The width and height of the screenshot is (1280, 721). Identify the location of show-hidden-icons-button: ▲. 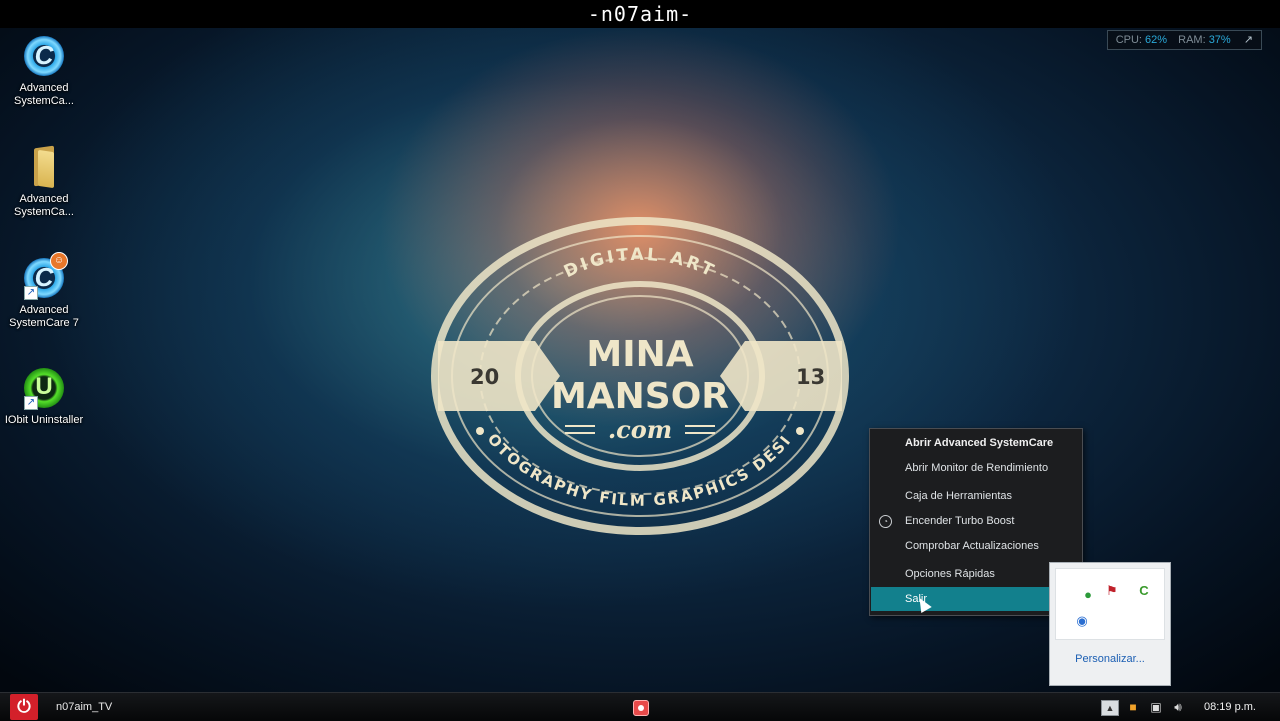
(1110, 708).